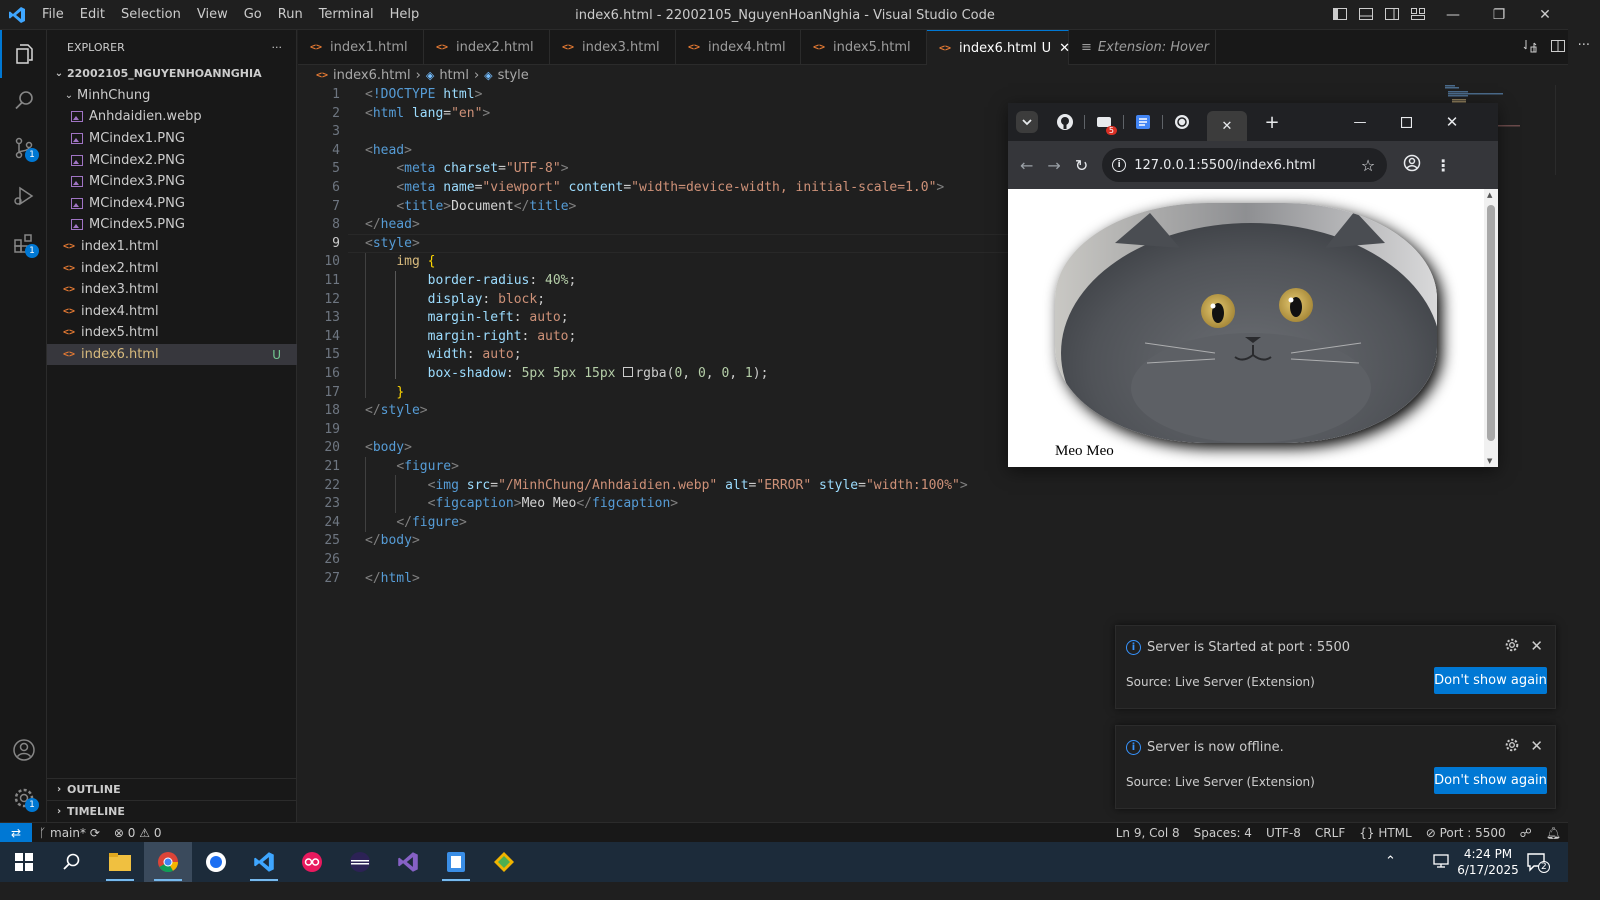 This screenshot has height=900, width=1600. Describe the element at coordinates (172, 290) in the screenshot. I see `tree-file: <> index3.html` at that location.